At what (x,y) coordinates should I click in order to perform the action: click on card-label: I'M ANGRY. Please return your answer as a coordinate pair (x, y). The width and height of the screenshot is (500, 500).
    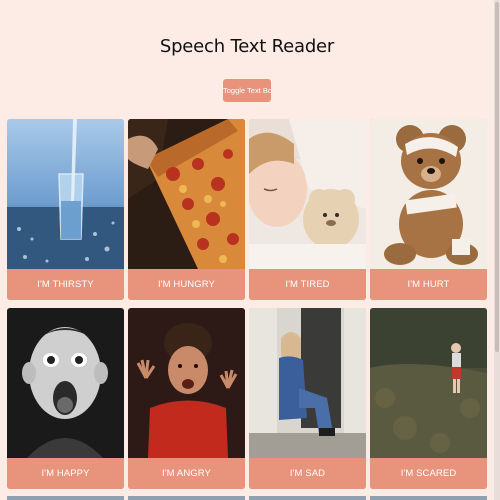
    Looking at the image, I should click on (186, 473).